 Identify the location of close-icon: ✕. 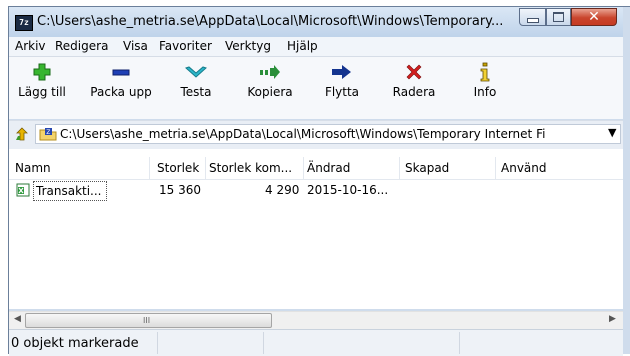
(594, 17).